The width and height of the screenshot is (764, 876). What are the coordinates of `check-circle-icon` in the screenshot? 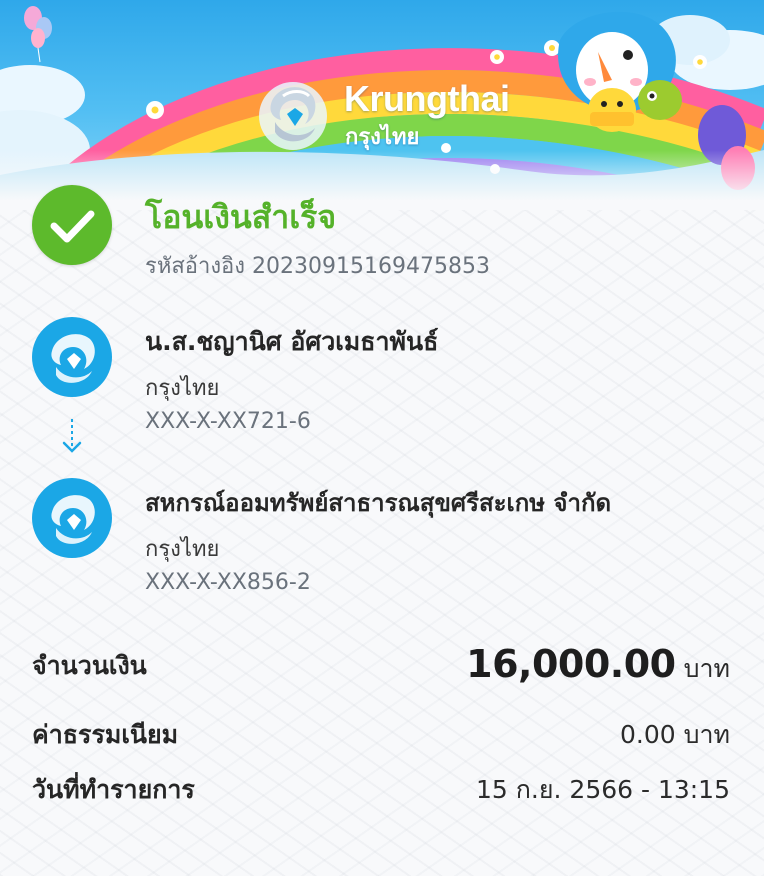 It's located at (72, 225).